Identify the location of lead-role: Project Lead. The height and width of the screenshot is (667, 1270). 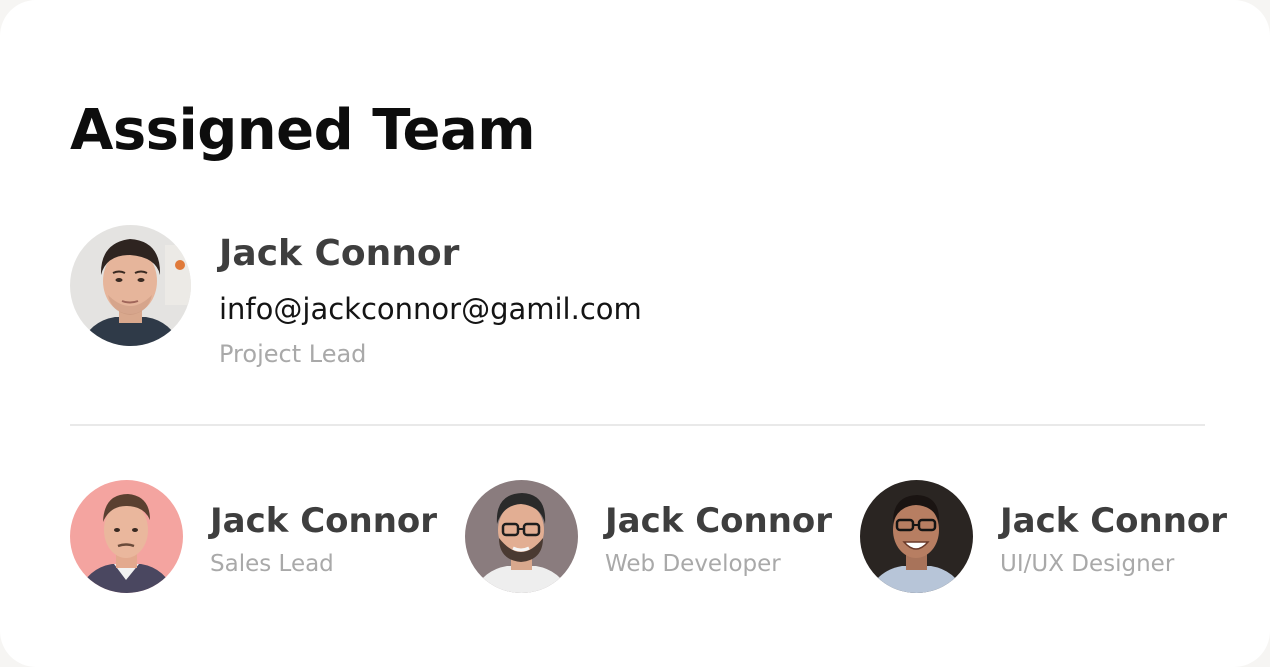
(293, 354).